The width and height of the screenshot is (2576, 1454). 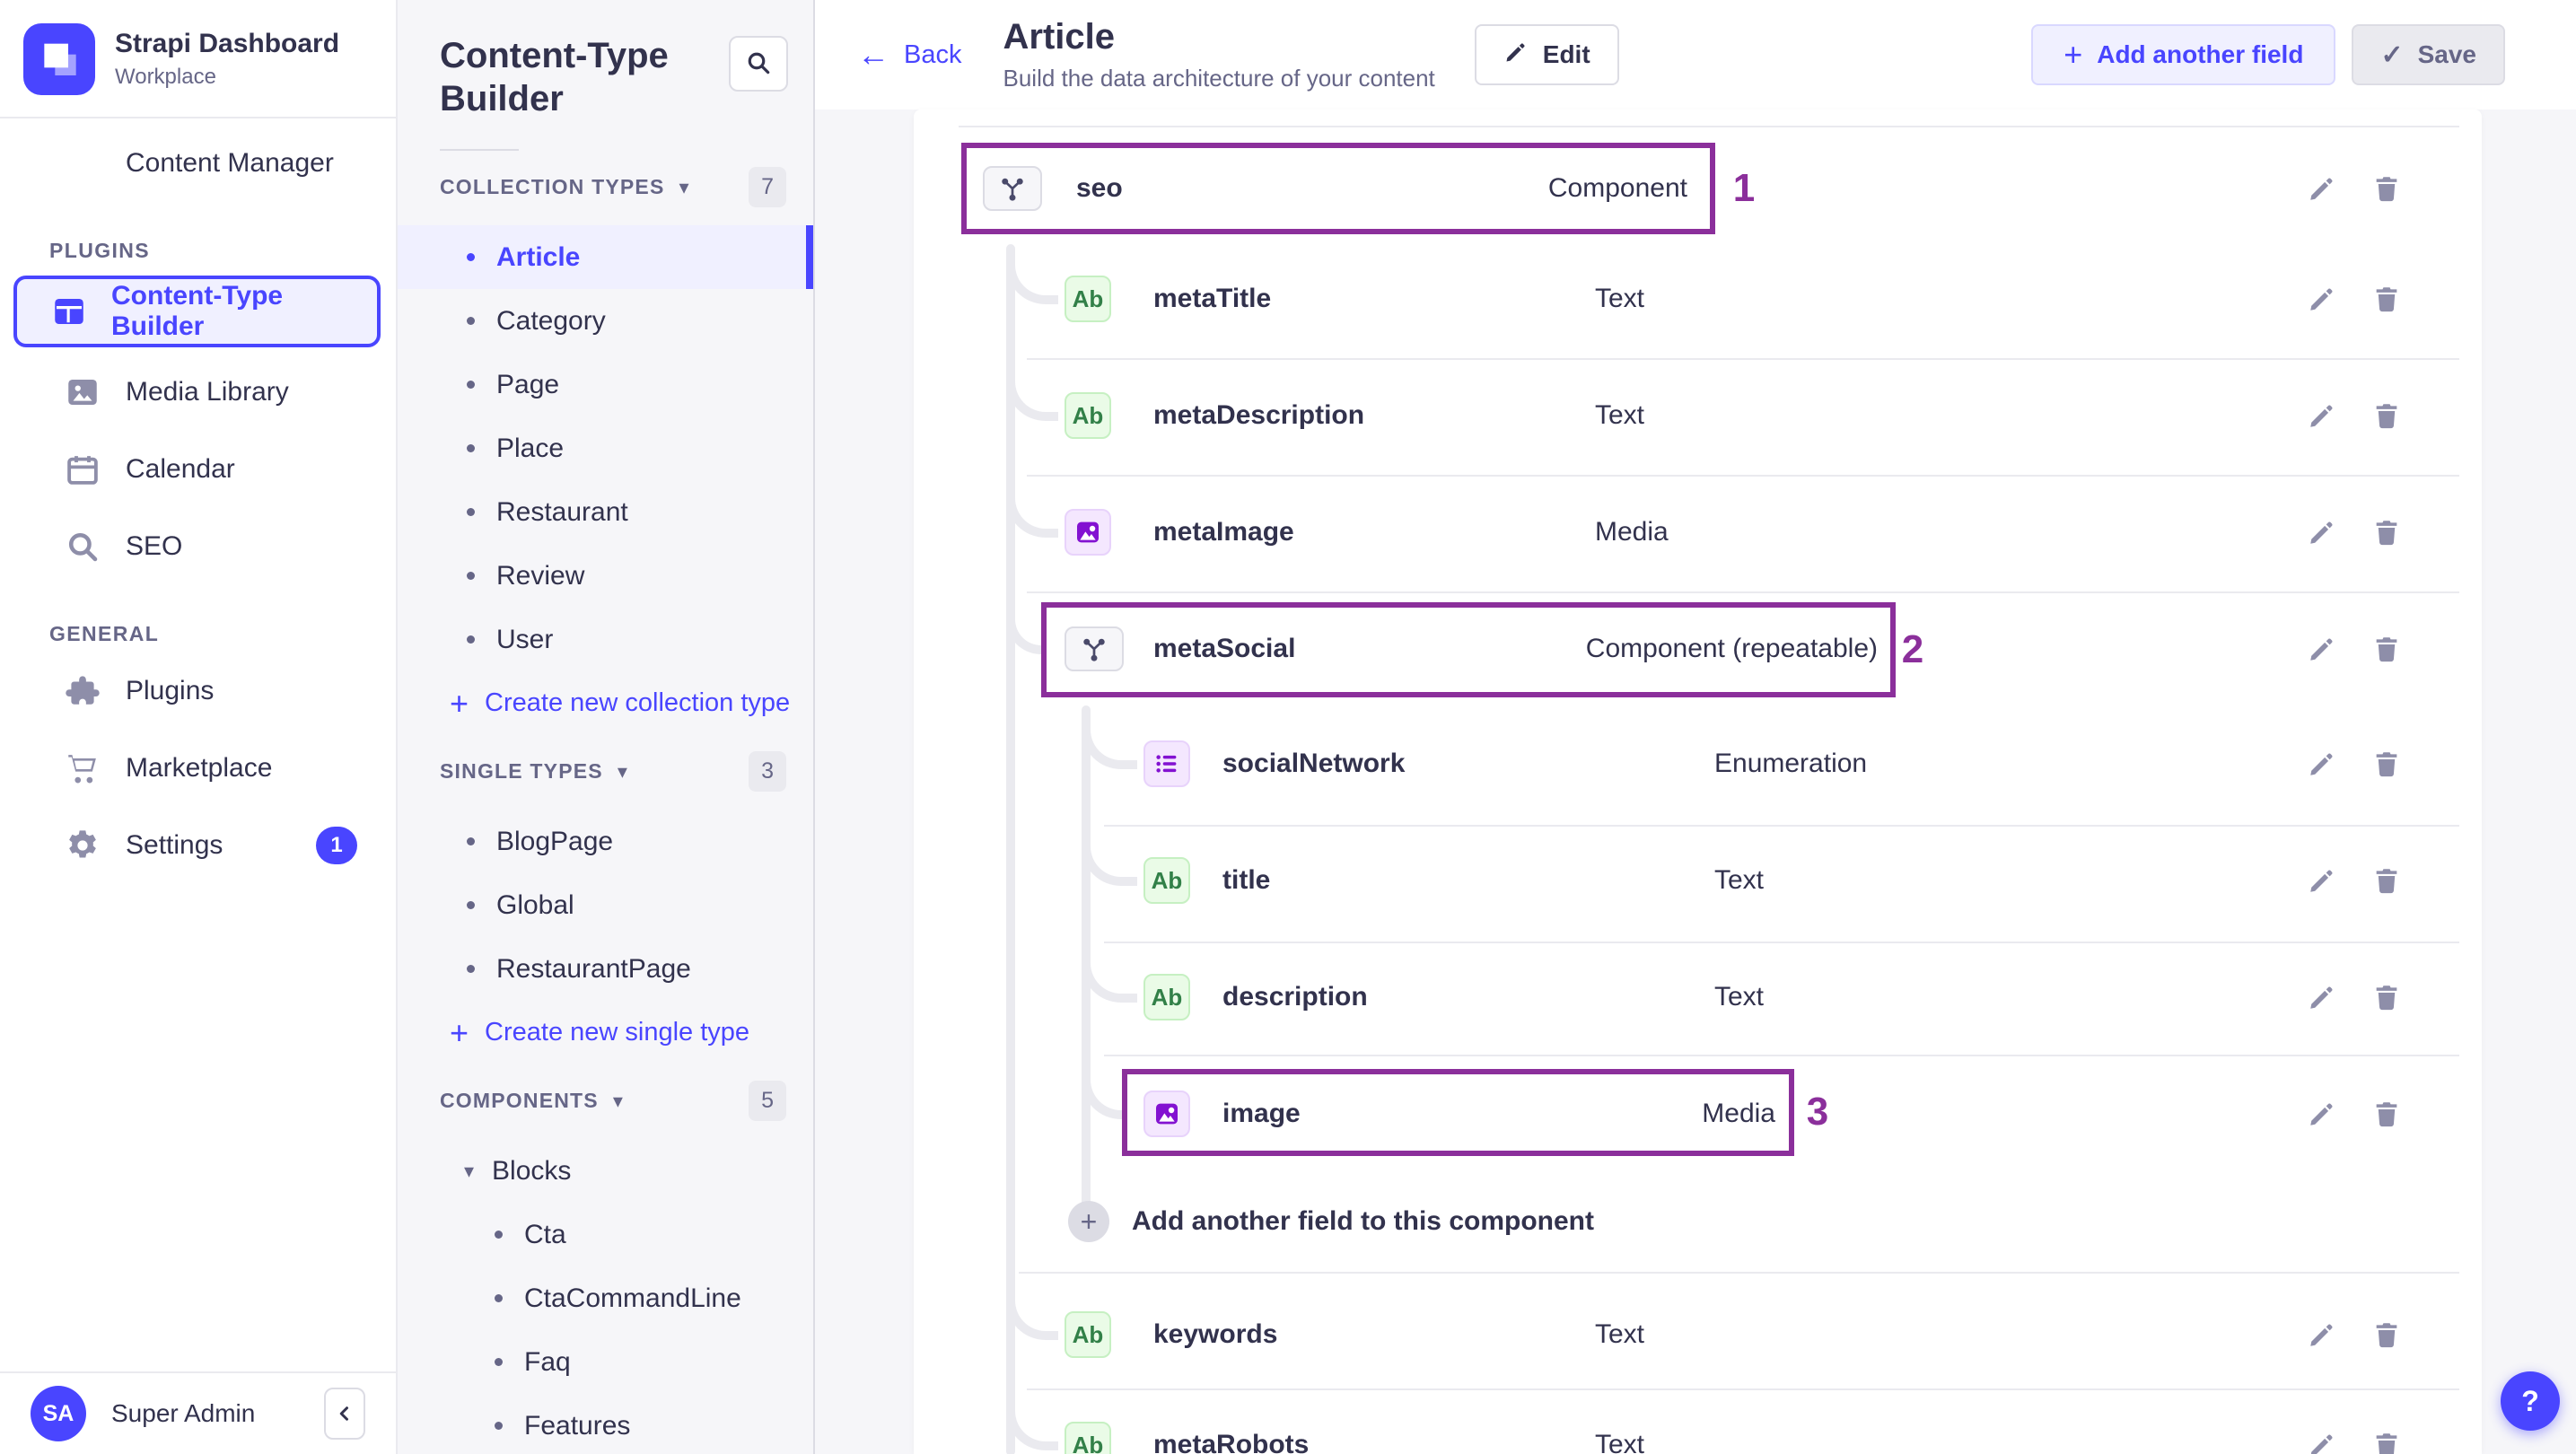 I want to click on sidebar-item-settings: Settings 1, so click(x=197, y=845).